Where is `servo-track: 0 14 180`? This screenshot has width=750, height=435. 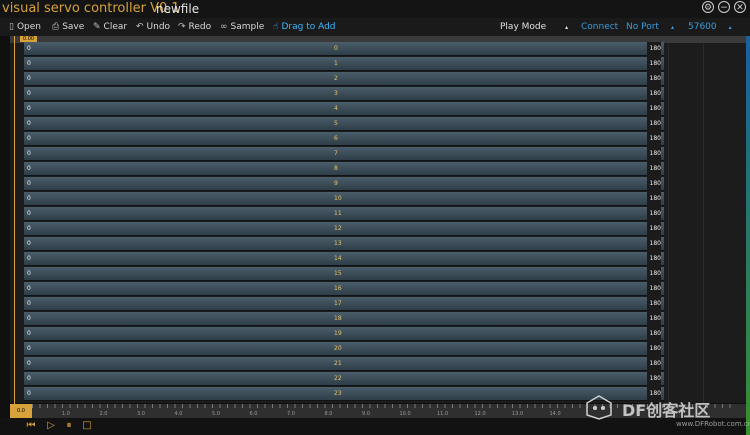 servo-track: 0 14 180 is located at coordinates (344, 259).